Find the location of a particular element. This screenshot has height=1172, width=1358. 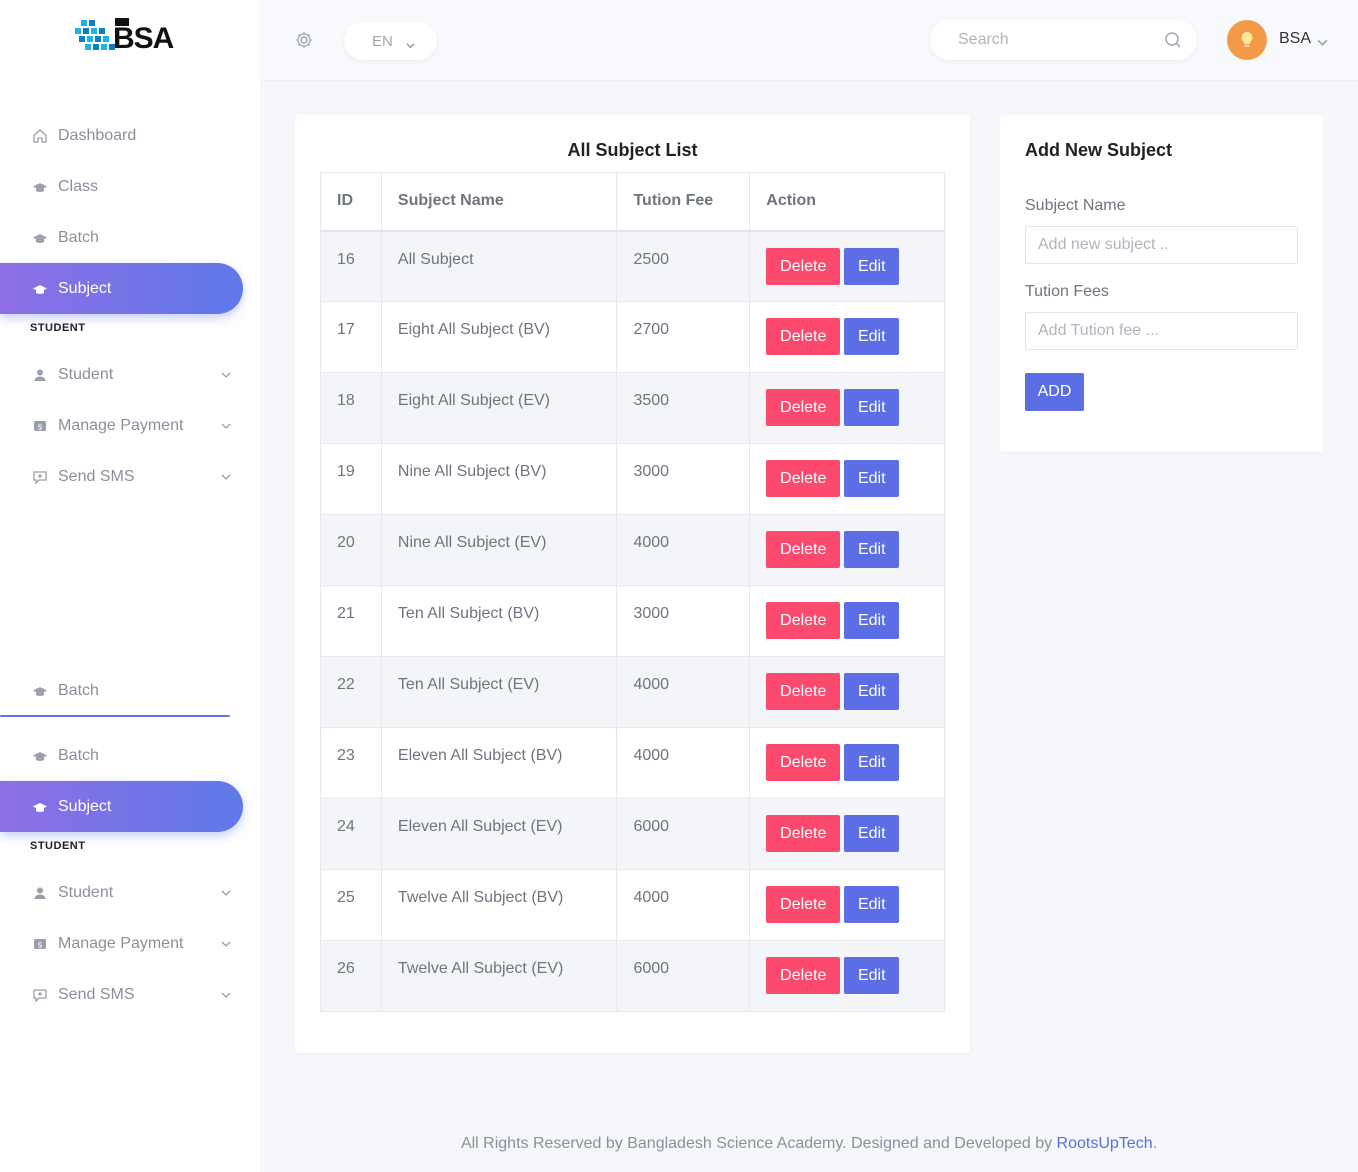

tution-fees-label: Tution Fees is located at coordinates (1067, 291).